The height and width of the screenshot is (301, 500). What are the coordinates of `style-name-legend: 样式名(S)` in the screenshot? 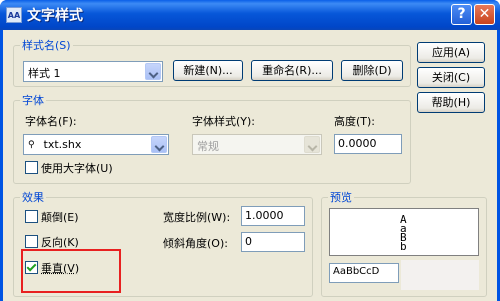 It's located at (46, 45).